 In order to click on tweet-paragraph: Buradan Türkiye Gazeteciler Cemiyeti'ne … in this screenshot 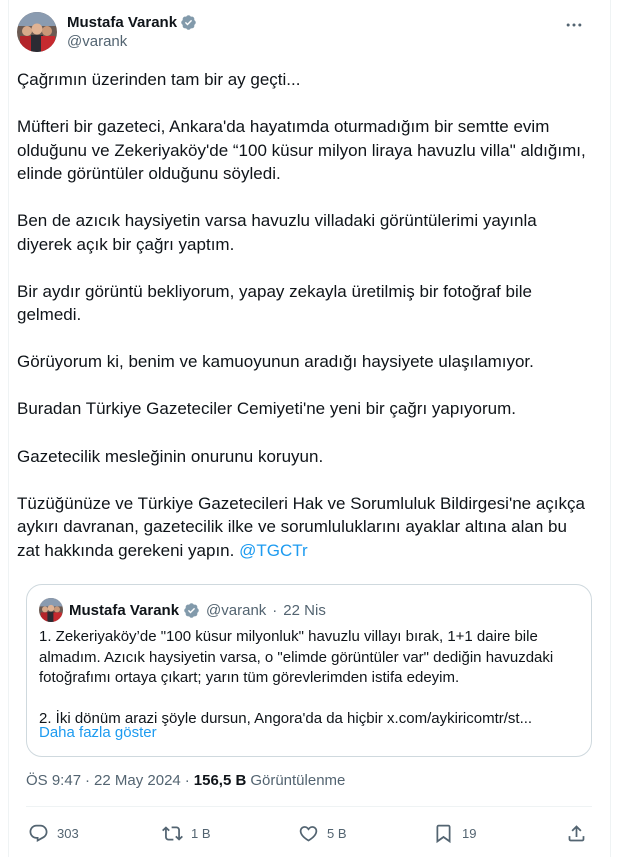, I will do `click(266, 409)`.